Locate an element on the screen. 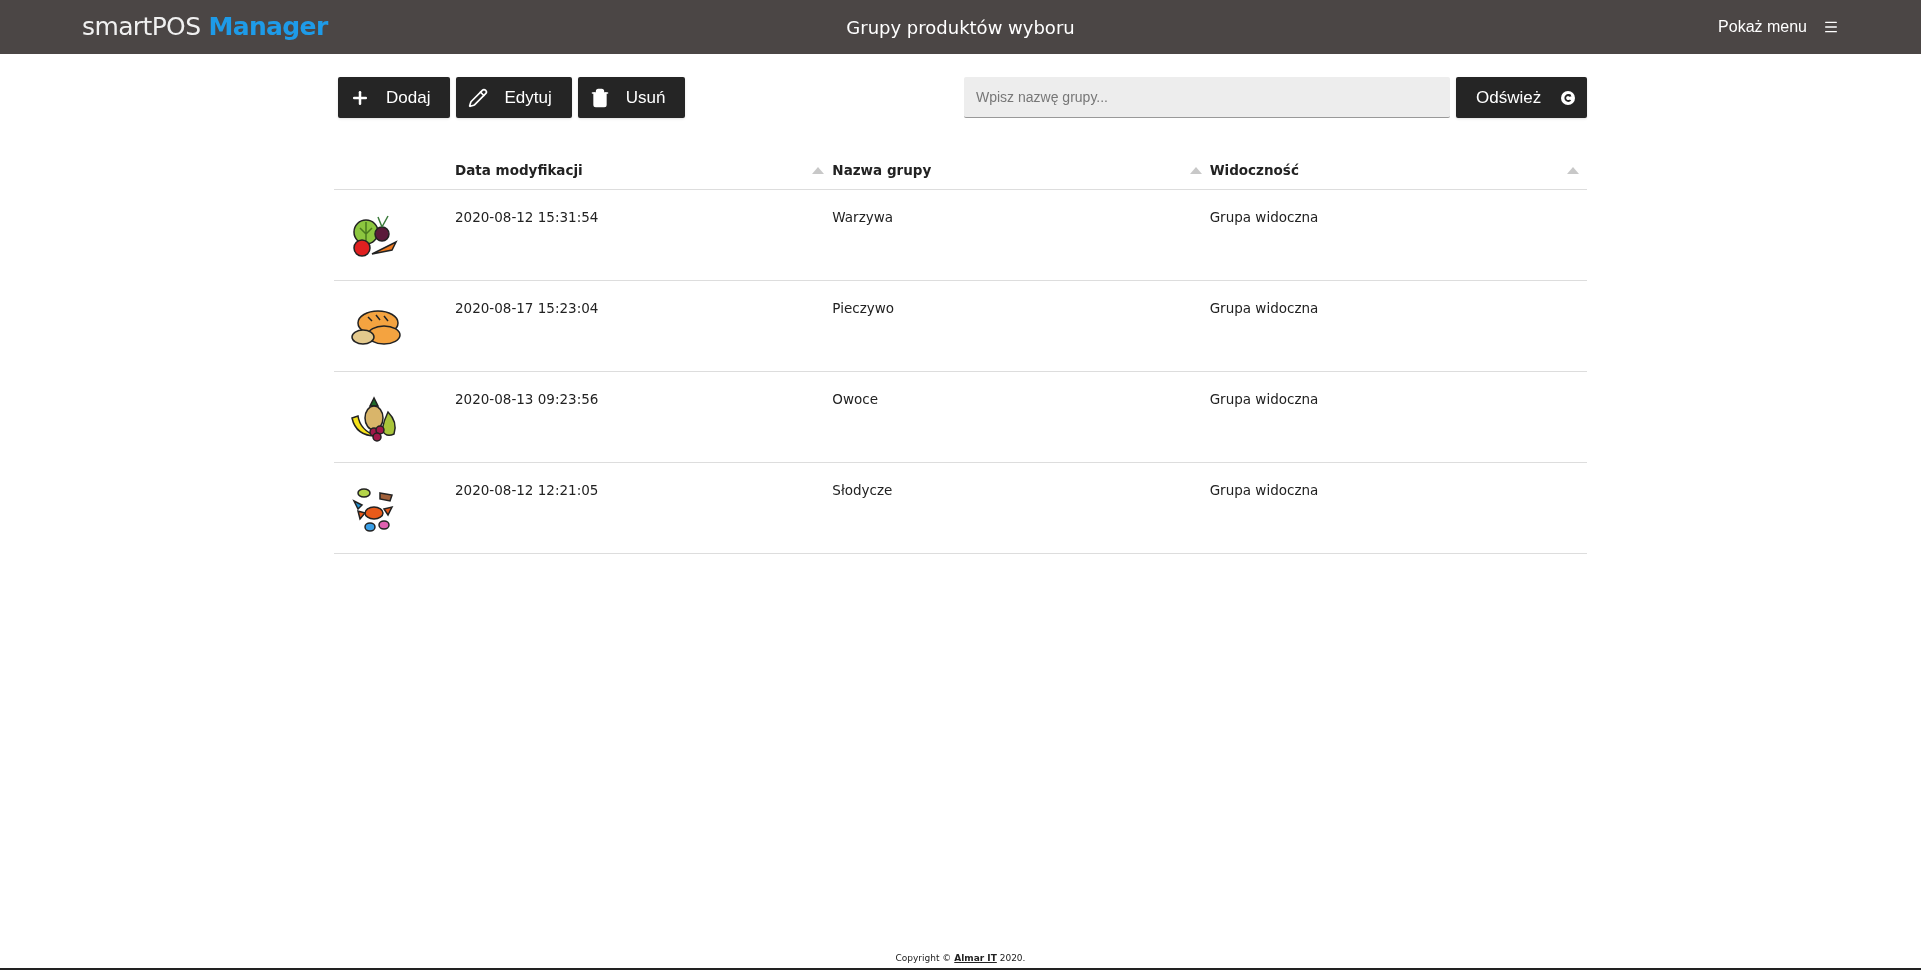 The width and height of the screenshot is (1921, 970). refresh-button: Odśwież is located at coordinates (1521, 97).